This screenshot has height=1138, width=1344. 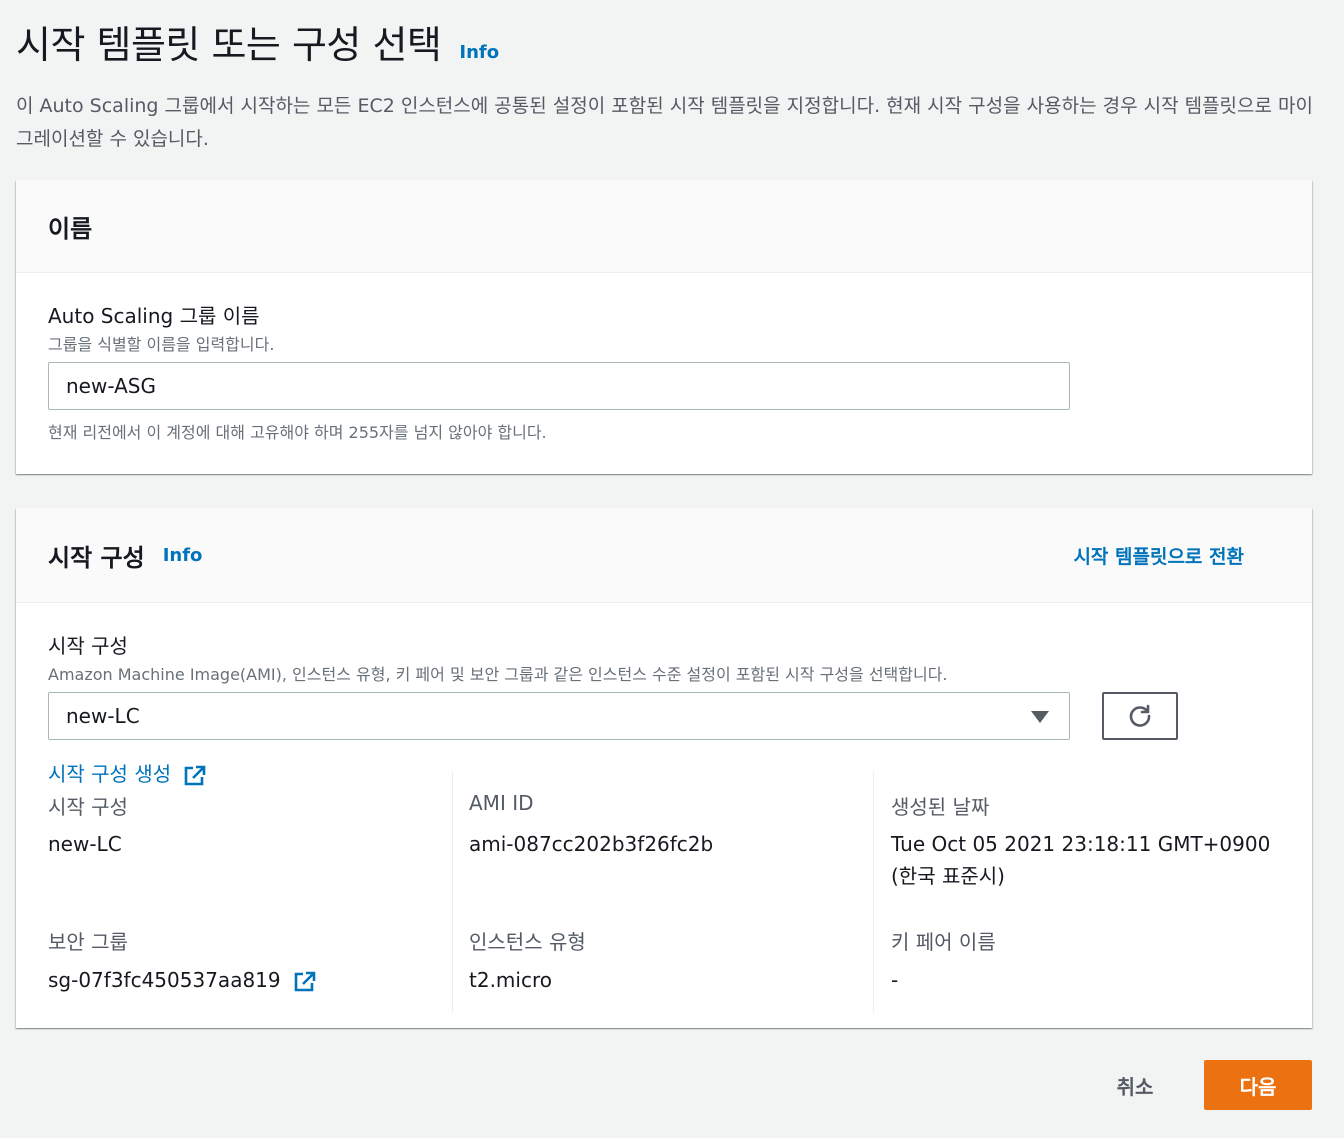 I want to click on launch-config-value: new-LC, so click(x=85, y=844).